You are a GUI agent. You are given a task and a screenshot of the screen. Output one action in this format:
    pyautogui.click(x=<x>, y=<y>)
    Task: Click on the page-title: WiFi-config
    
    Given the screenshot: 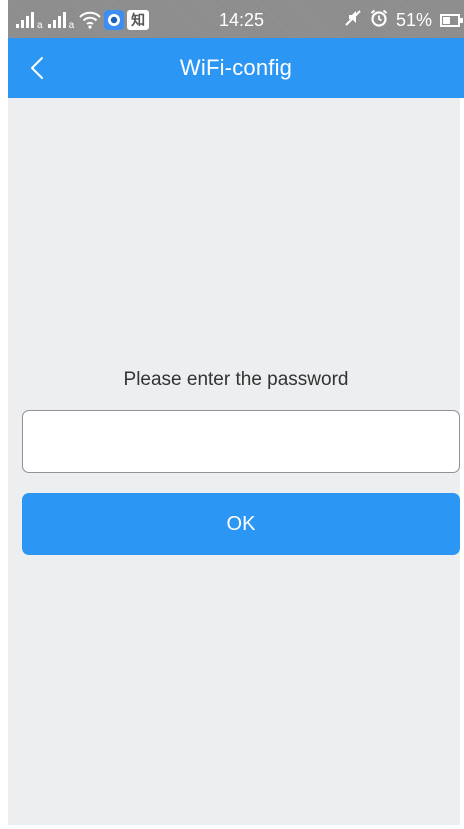 What is the action you would take?
    pyautogui.click(x=236, y=67)
    